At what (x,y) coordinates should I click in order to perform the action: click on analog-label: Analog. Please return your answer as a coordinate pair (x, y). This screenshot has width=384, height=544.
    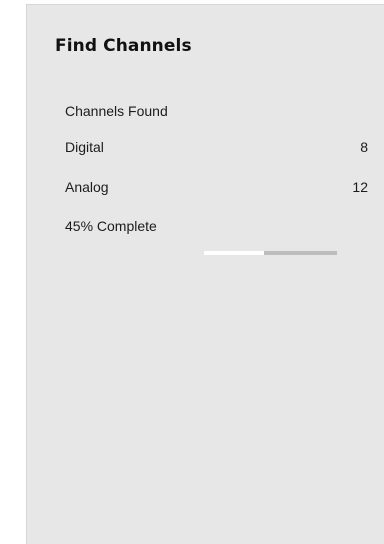
    Looking at the image, I should click on (87, 187).